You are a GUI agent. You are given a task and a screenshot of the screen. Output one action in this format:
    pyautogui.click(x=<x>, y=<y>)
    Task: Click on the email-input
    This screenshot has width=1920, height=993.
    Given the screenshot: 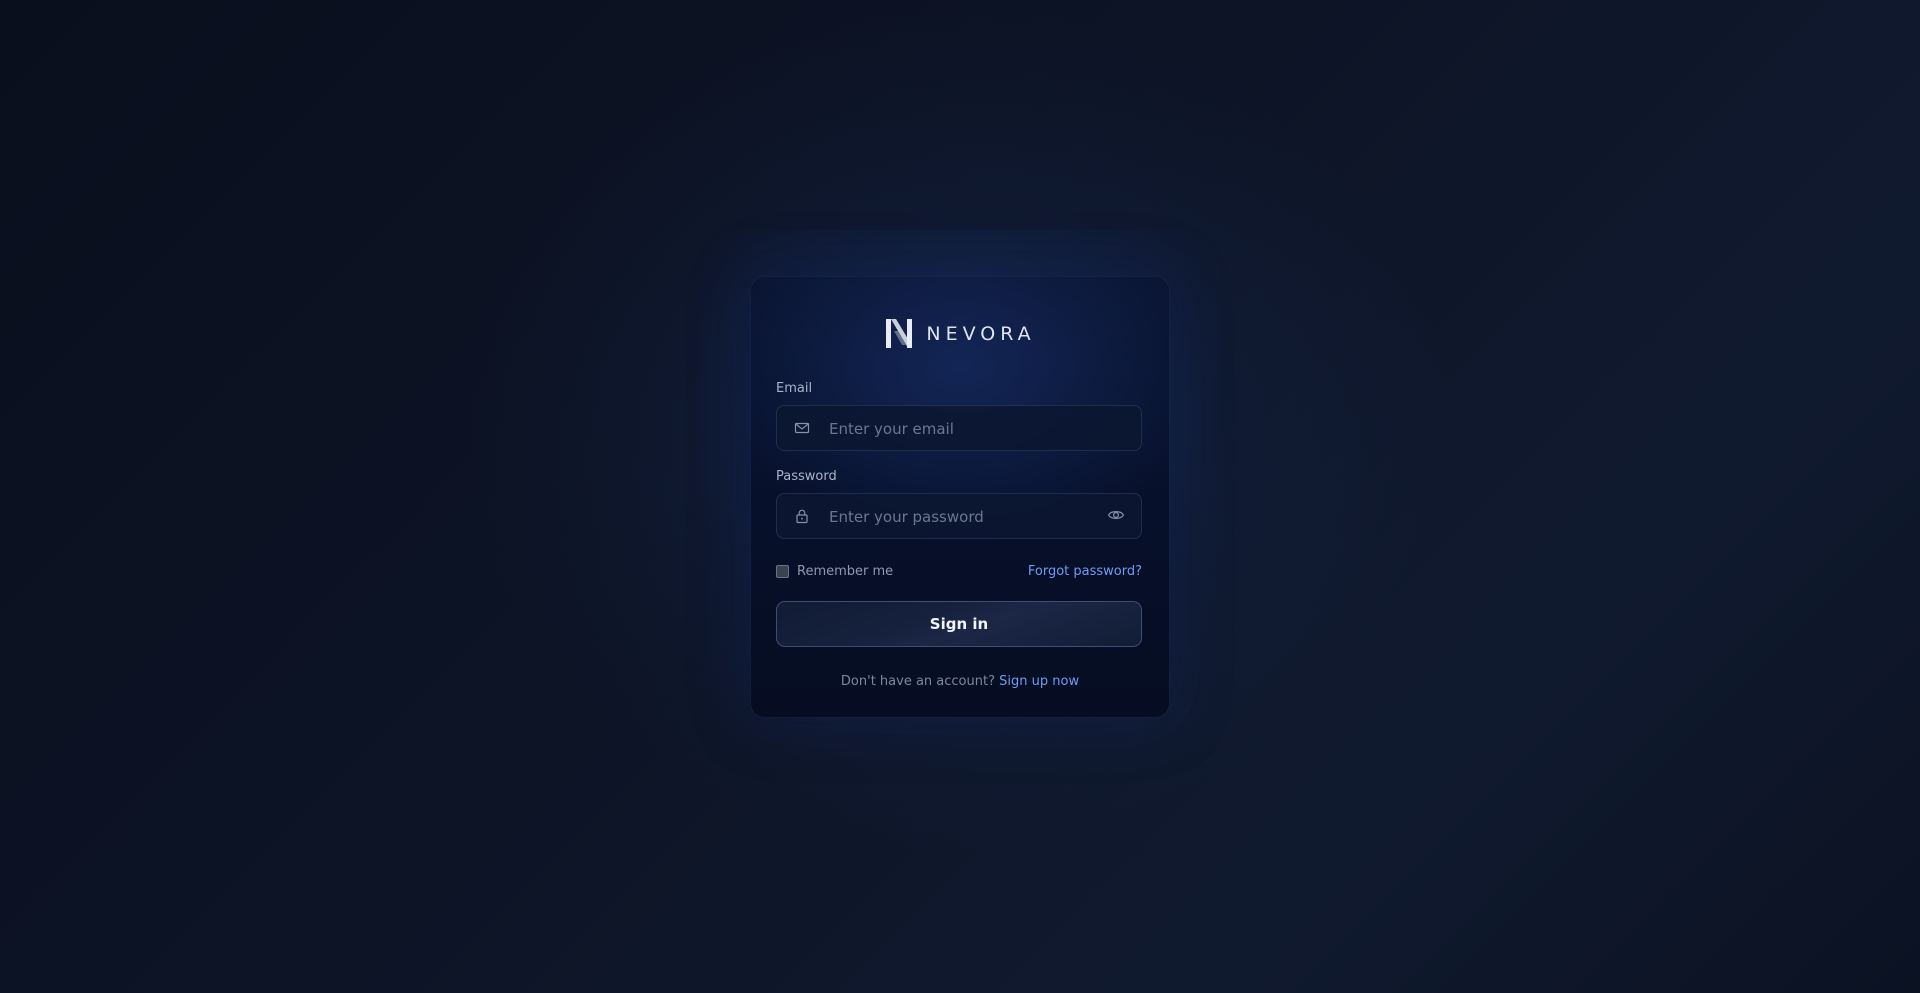 What is the action you would take?
    pyautogui.click(x=964, y=429)
    